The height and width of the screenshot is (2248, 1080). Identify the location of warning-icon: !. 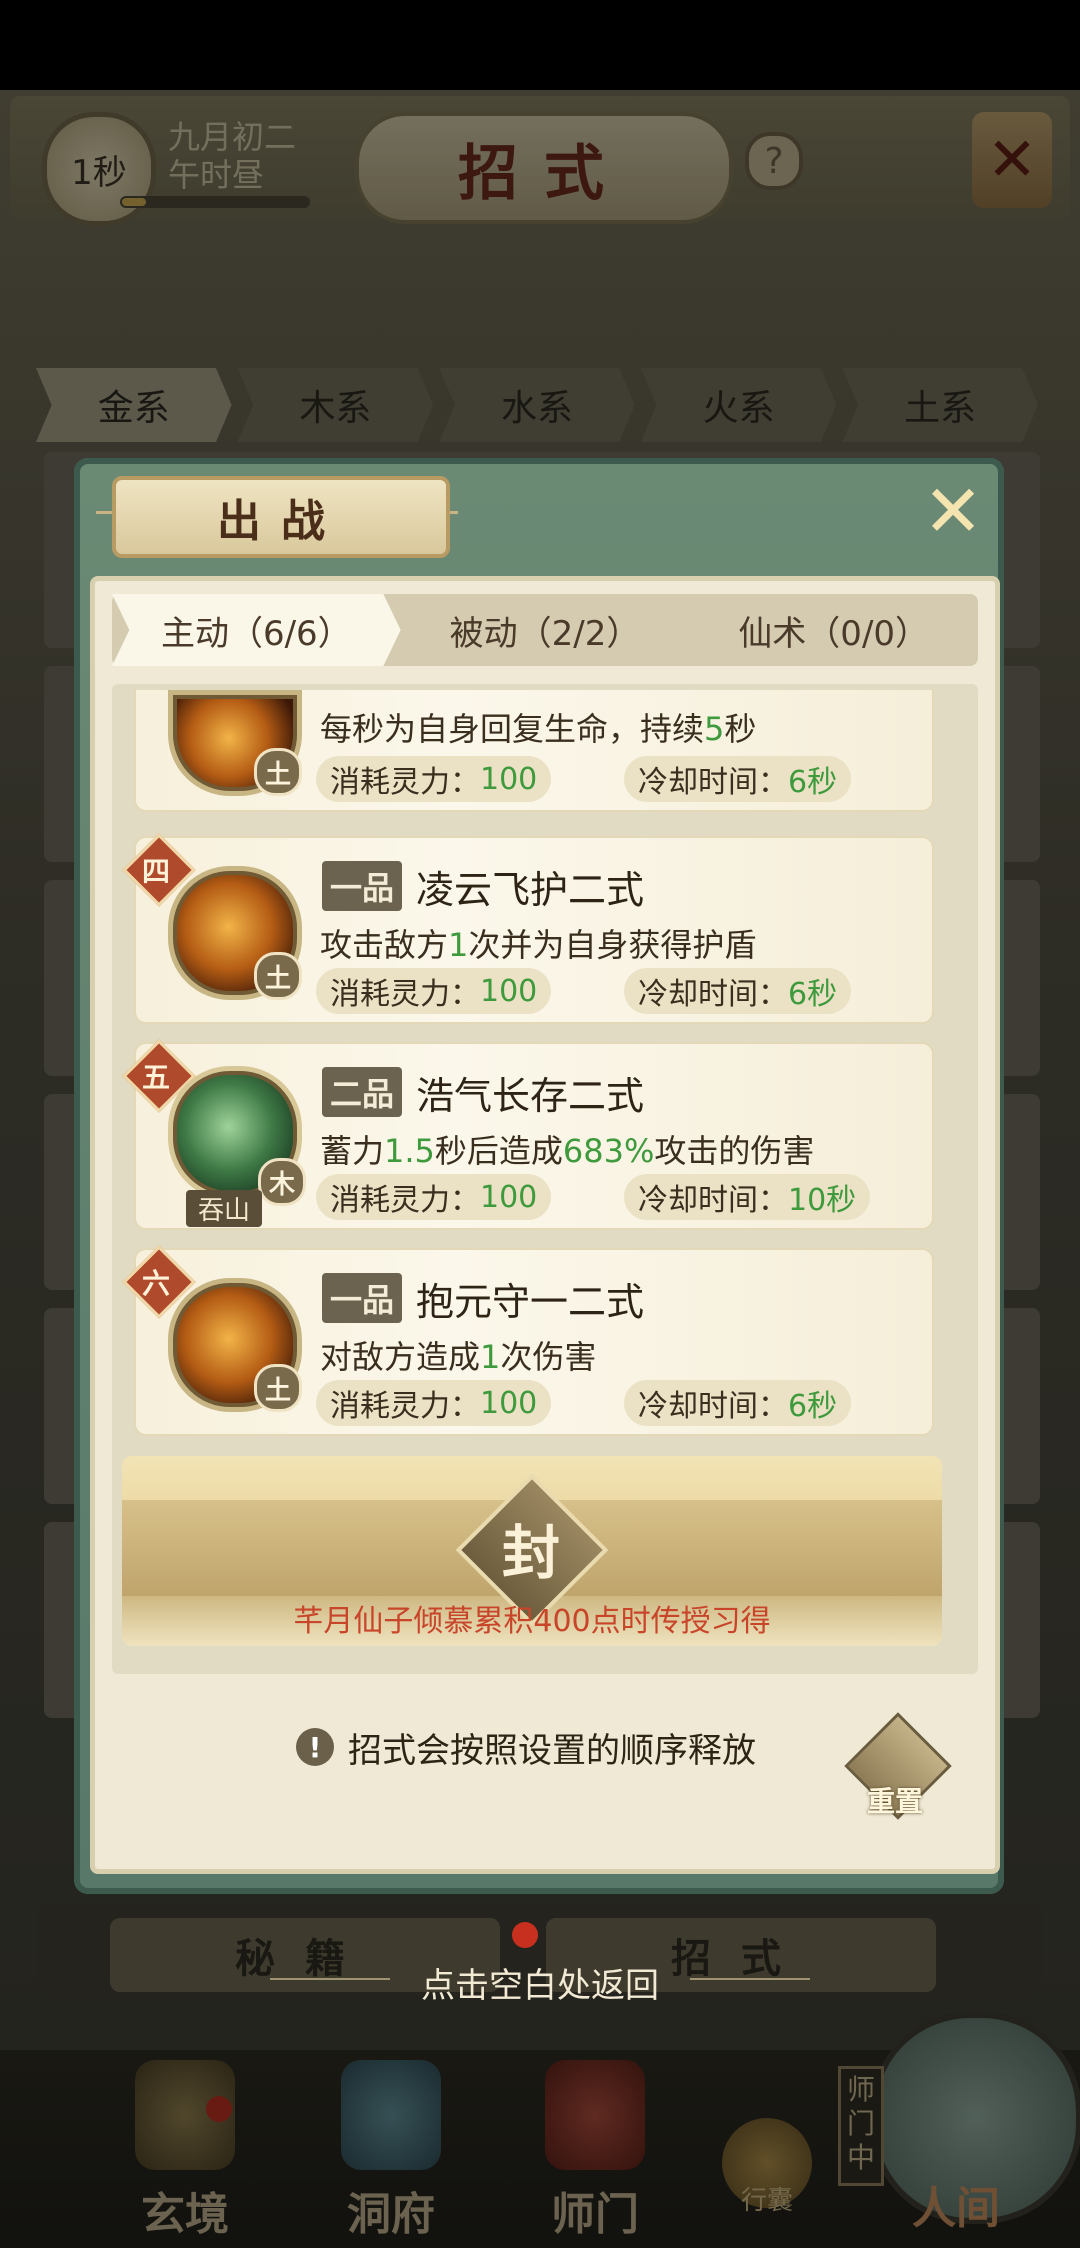
(315, 1747).